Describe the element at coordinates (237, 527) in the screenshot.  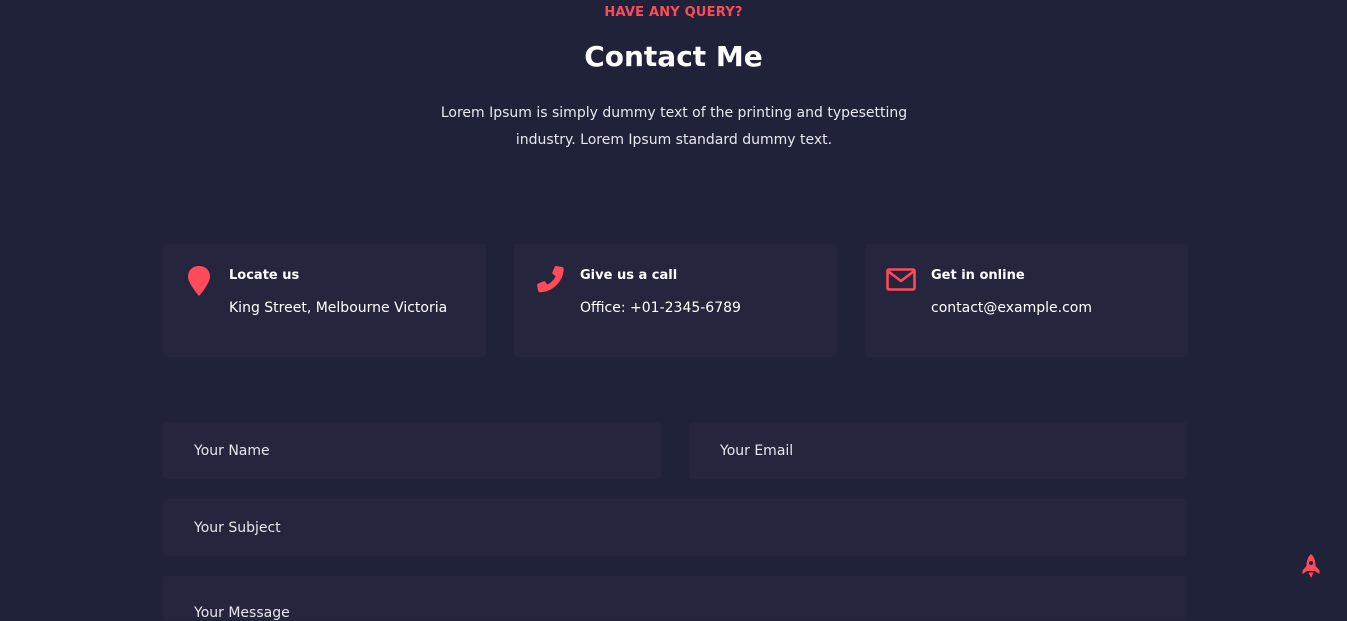
I see `subject-placeholder: Your Subject` at that location.